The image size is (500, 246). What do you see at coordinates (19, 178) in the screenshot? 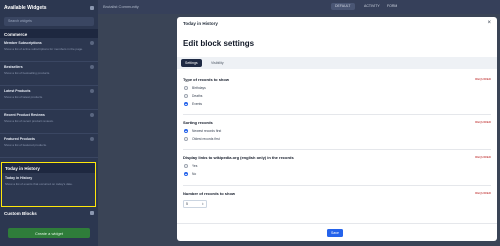
I see `widget-title: Today in History` at bounding box center [19, 178].